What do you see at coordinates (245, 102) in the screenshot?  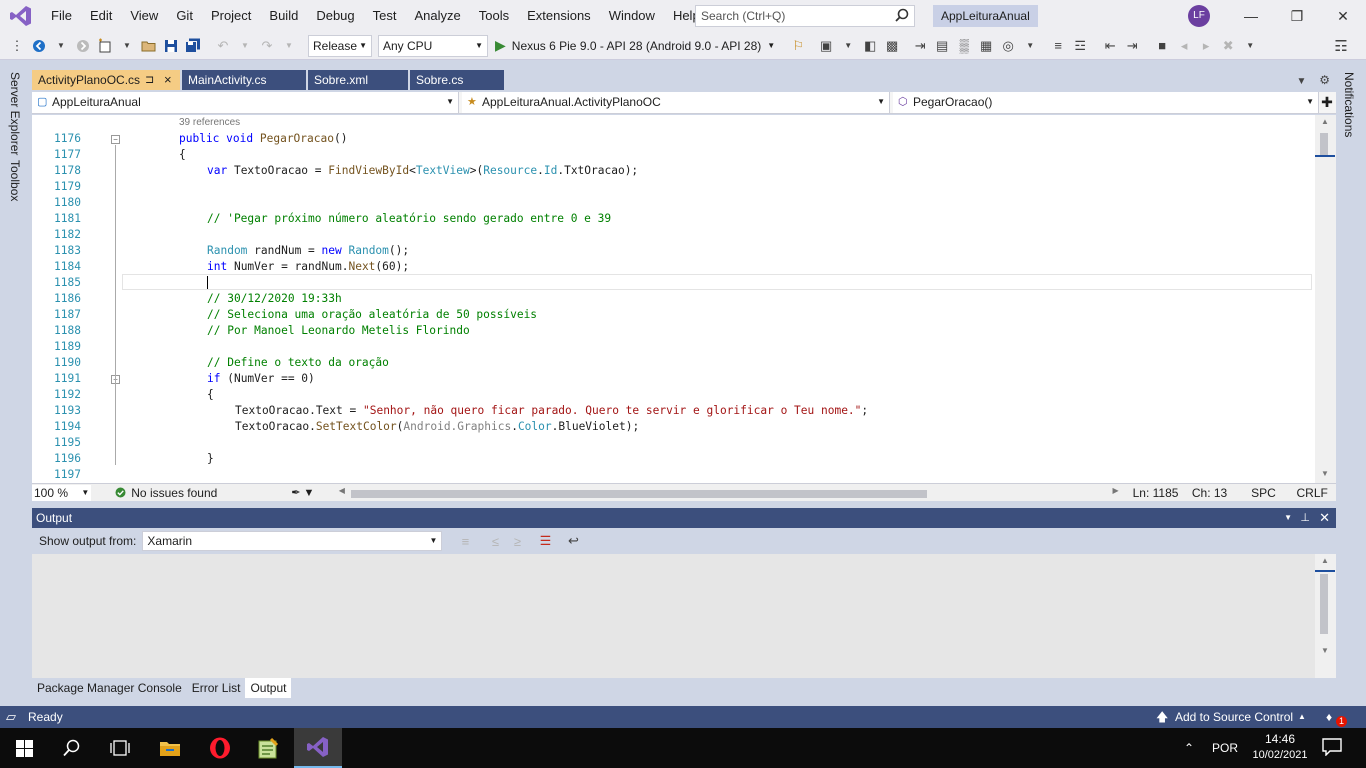 I see `project-dropdown: ▢ AppLeituraAnual ▼` at bounding box center [245, 102].